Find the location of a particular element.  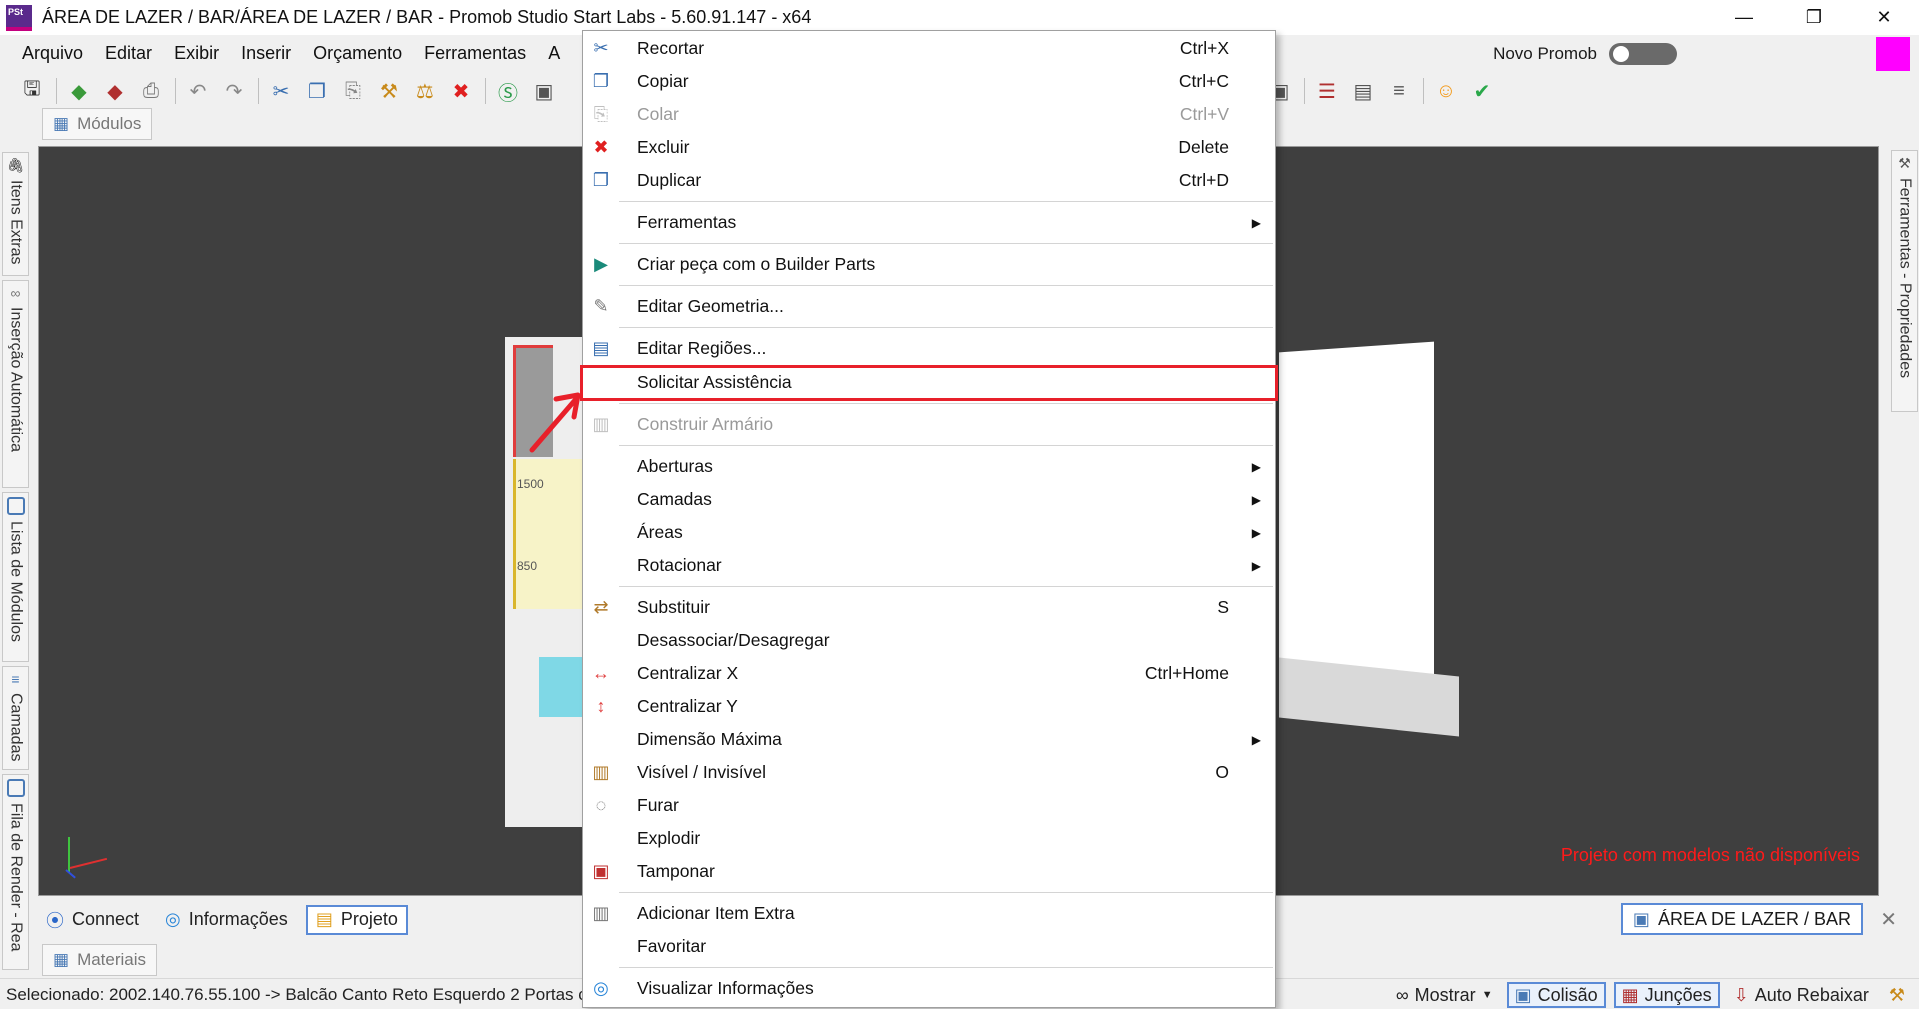

dimension-label: 850 is located at coordinates (527, 566).